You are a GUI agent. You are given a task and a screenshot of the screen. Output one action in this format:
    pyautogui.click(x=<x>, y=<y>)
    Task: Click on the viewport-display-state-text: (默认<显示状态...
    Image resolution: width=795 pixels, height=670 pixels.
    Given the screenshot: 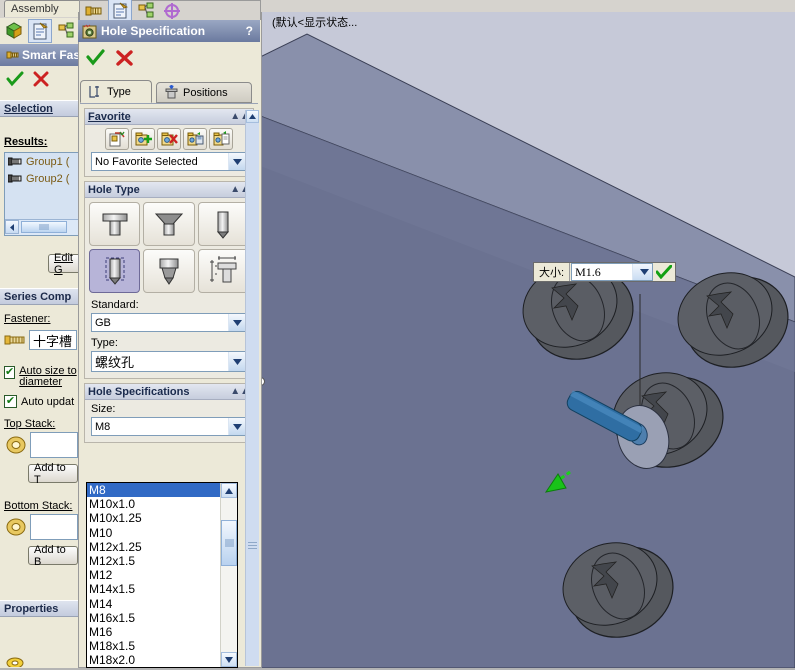 What is the action you would take?
    pyautogui.click(x=315, y=23)
    